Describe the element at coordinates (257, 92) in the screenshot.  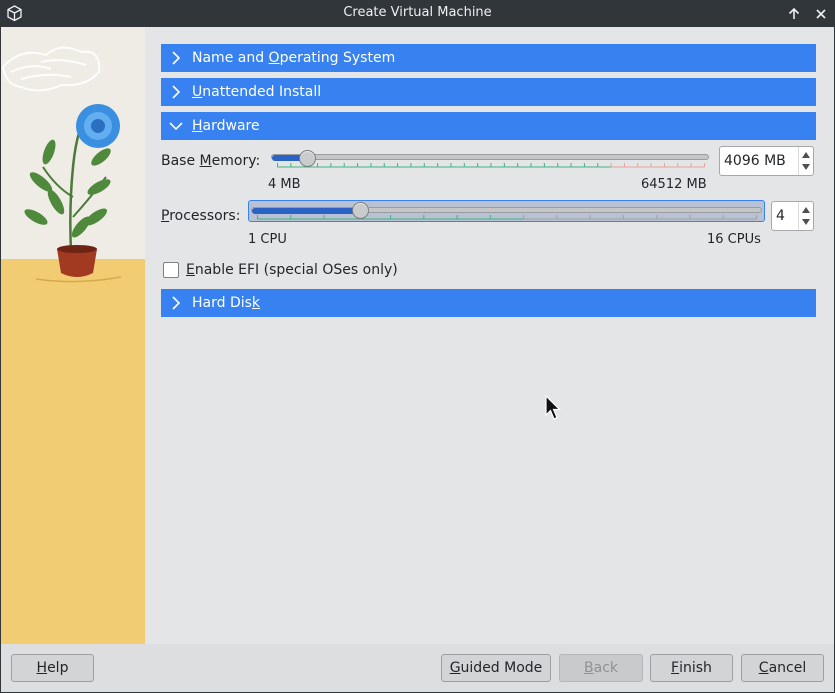
I see `section-label: Unattended Install` at that location.